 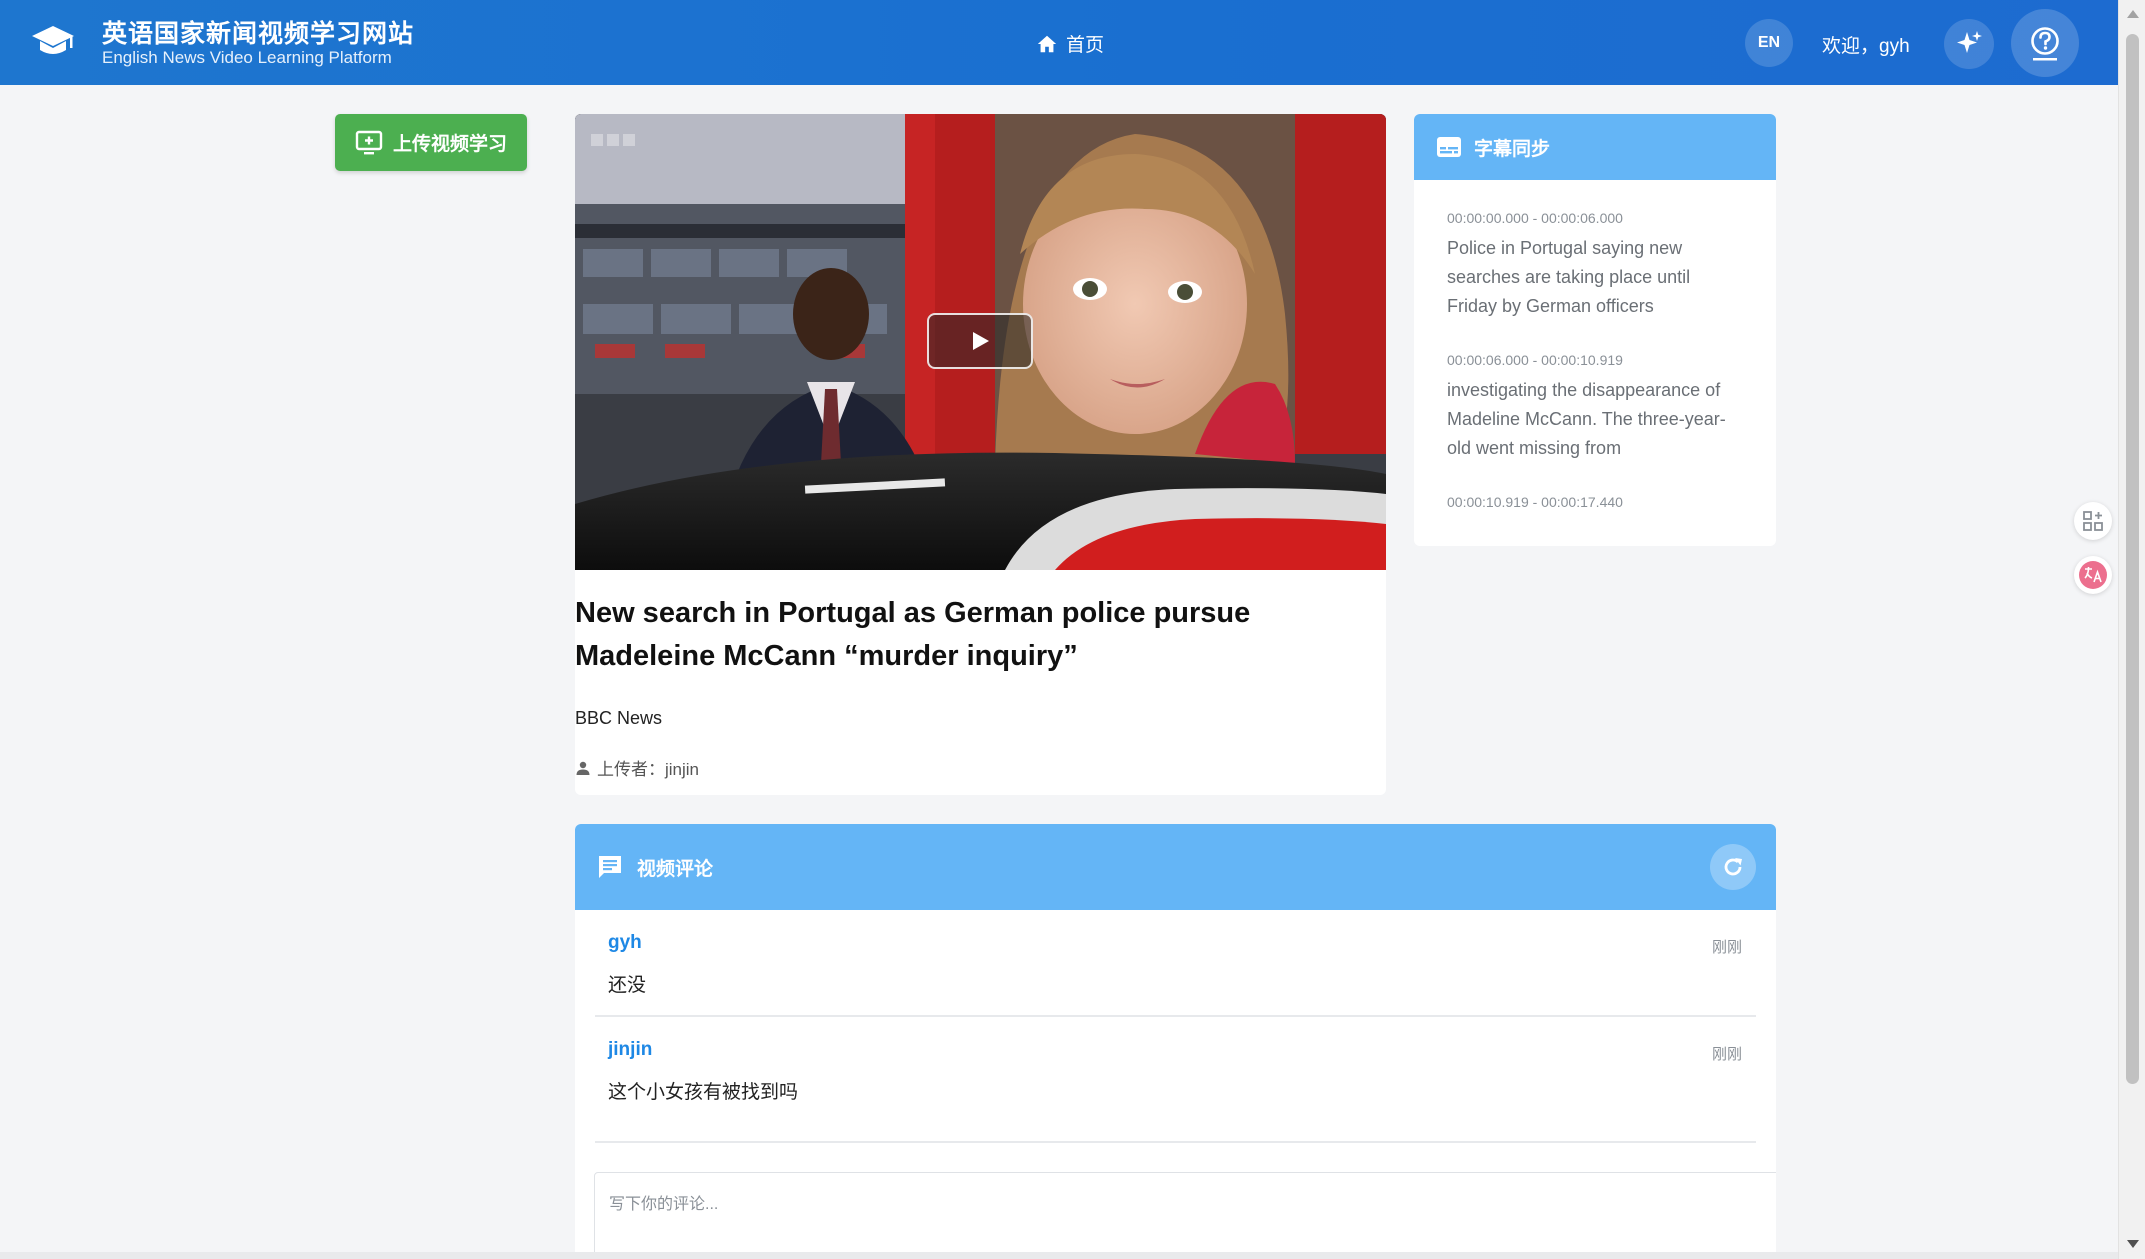 What do you see at coordinates (1595, 147) in the screenshot?
I see `subtitle-panel-header: 字幕同步` at bounding box center [1595, 147].